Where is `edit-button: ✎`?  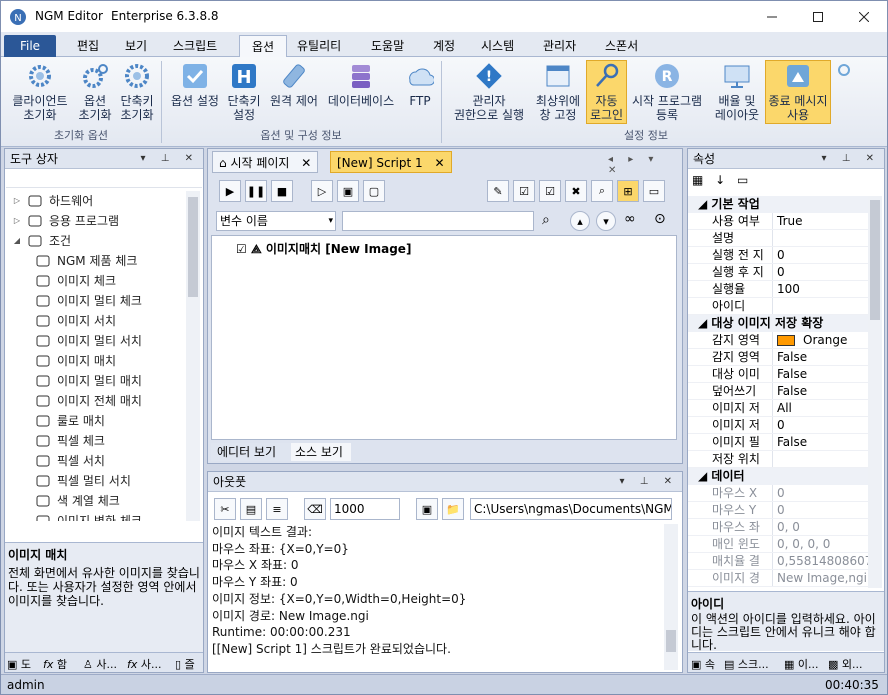 edit-button: ✎ is located at coordinates (498, 191).